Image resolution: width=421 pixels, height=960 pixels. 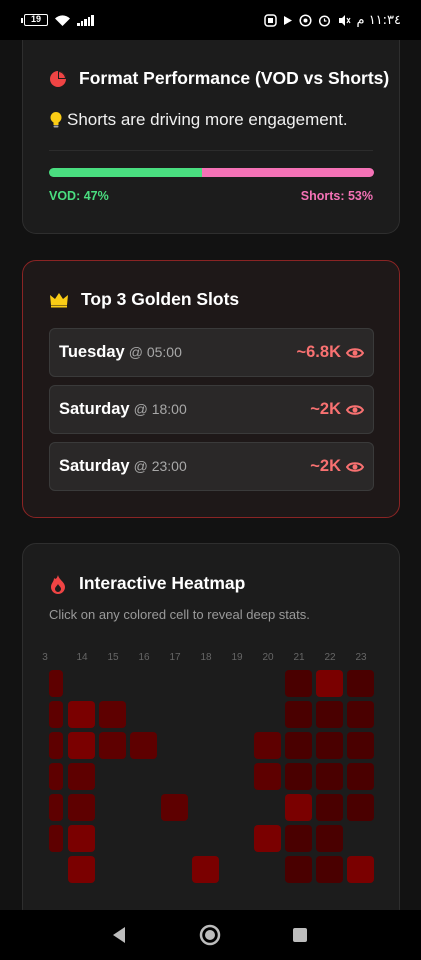 I want to click on crown-icon, so click(x=59, y=300).